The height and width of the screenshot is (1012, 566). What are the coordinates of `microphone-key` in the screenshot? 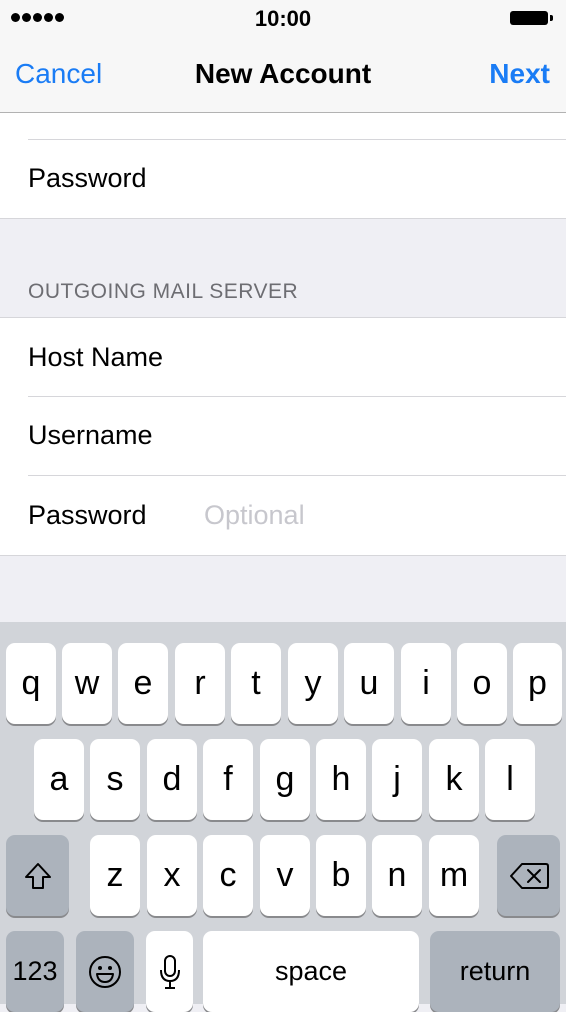 It's located at (169, 971).